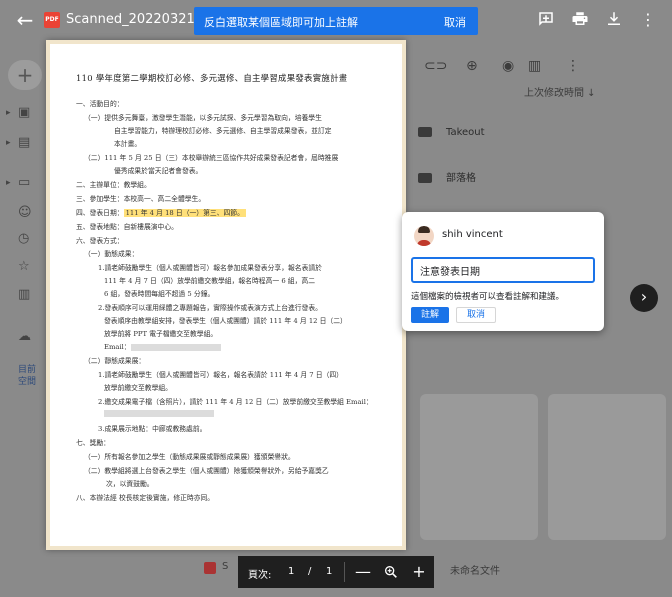 Image resolution: width=672 pixels, height=597 pixels. Describe the element at coordinates (113, 185) in the screenshot. I see `doc-line: 二、主辦單位：教學組。` at that location.